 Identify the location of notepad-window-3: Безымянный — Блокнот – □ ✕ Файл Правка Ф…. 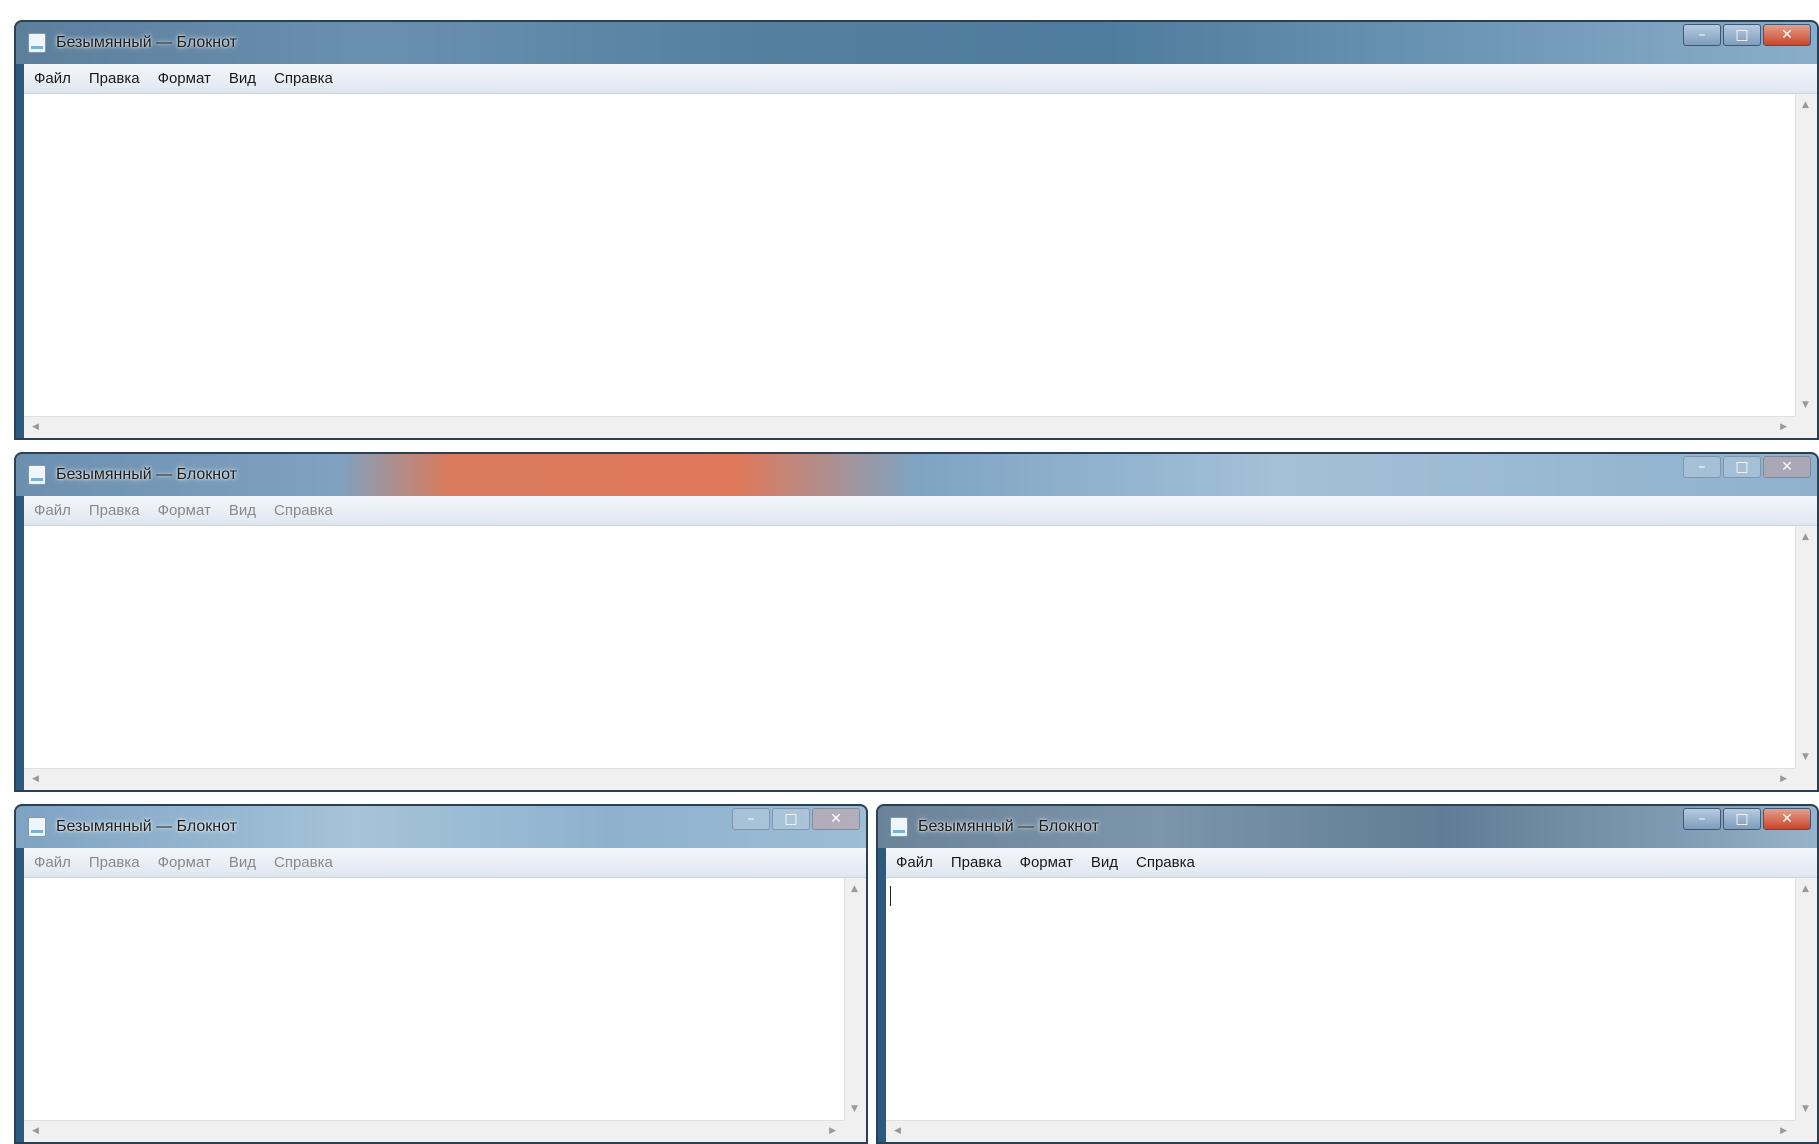
(441, 974).